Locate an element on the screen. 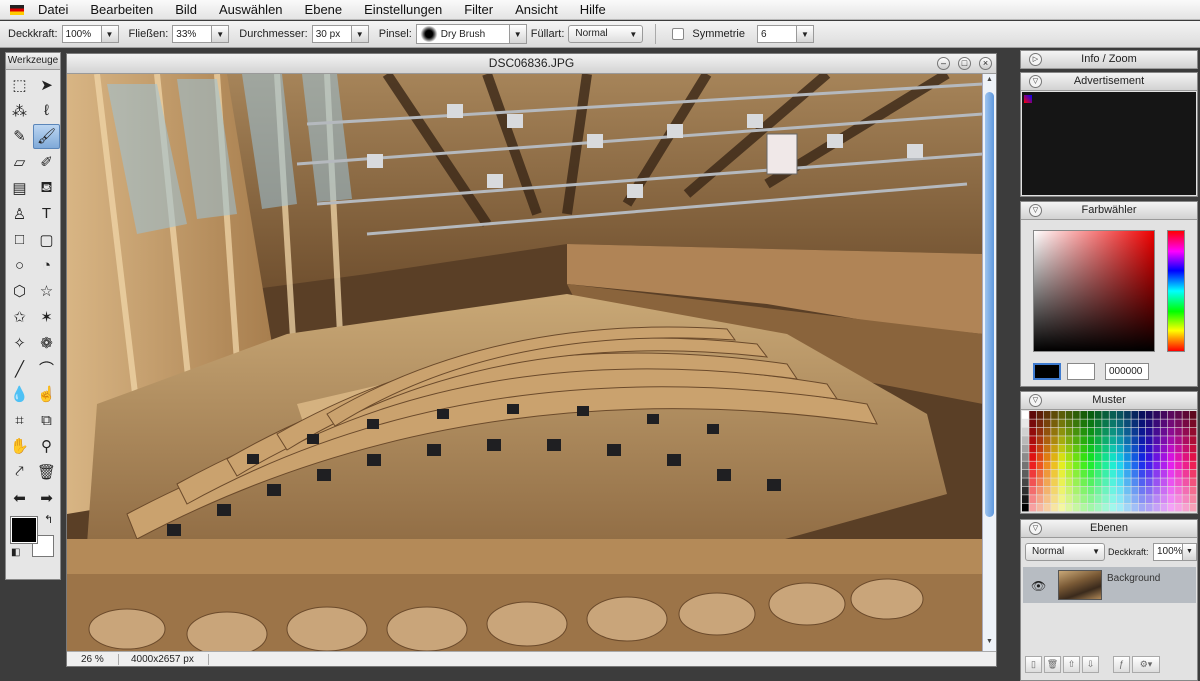 This screenshot has height=681, width=1200. saturation-value-field is located at coordinates (1094, 291).